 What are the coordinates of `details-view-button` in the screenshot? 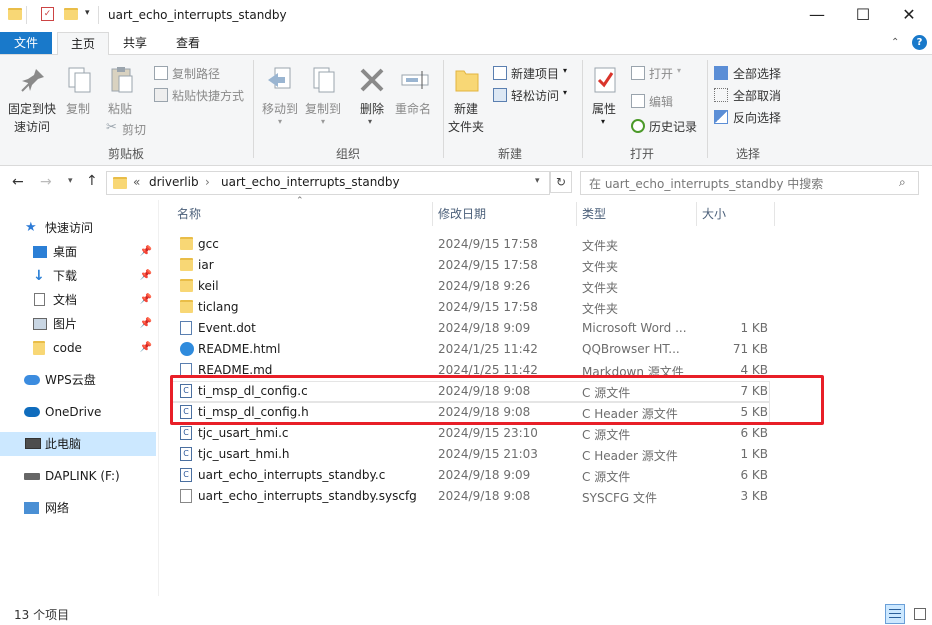 It's located at (895, 614).